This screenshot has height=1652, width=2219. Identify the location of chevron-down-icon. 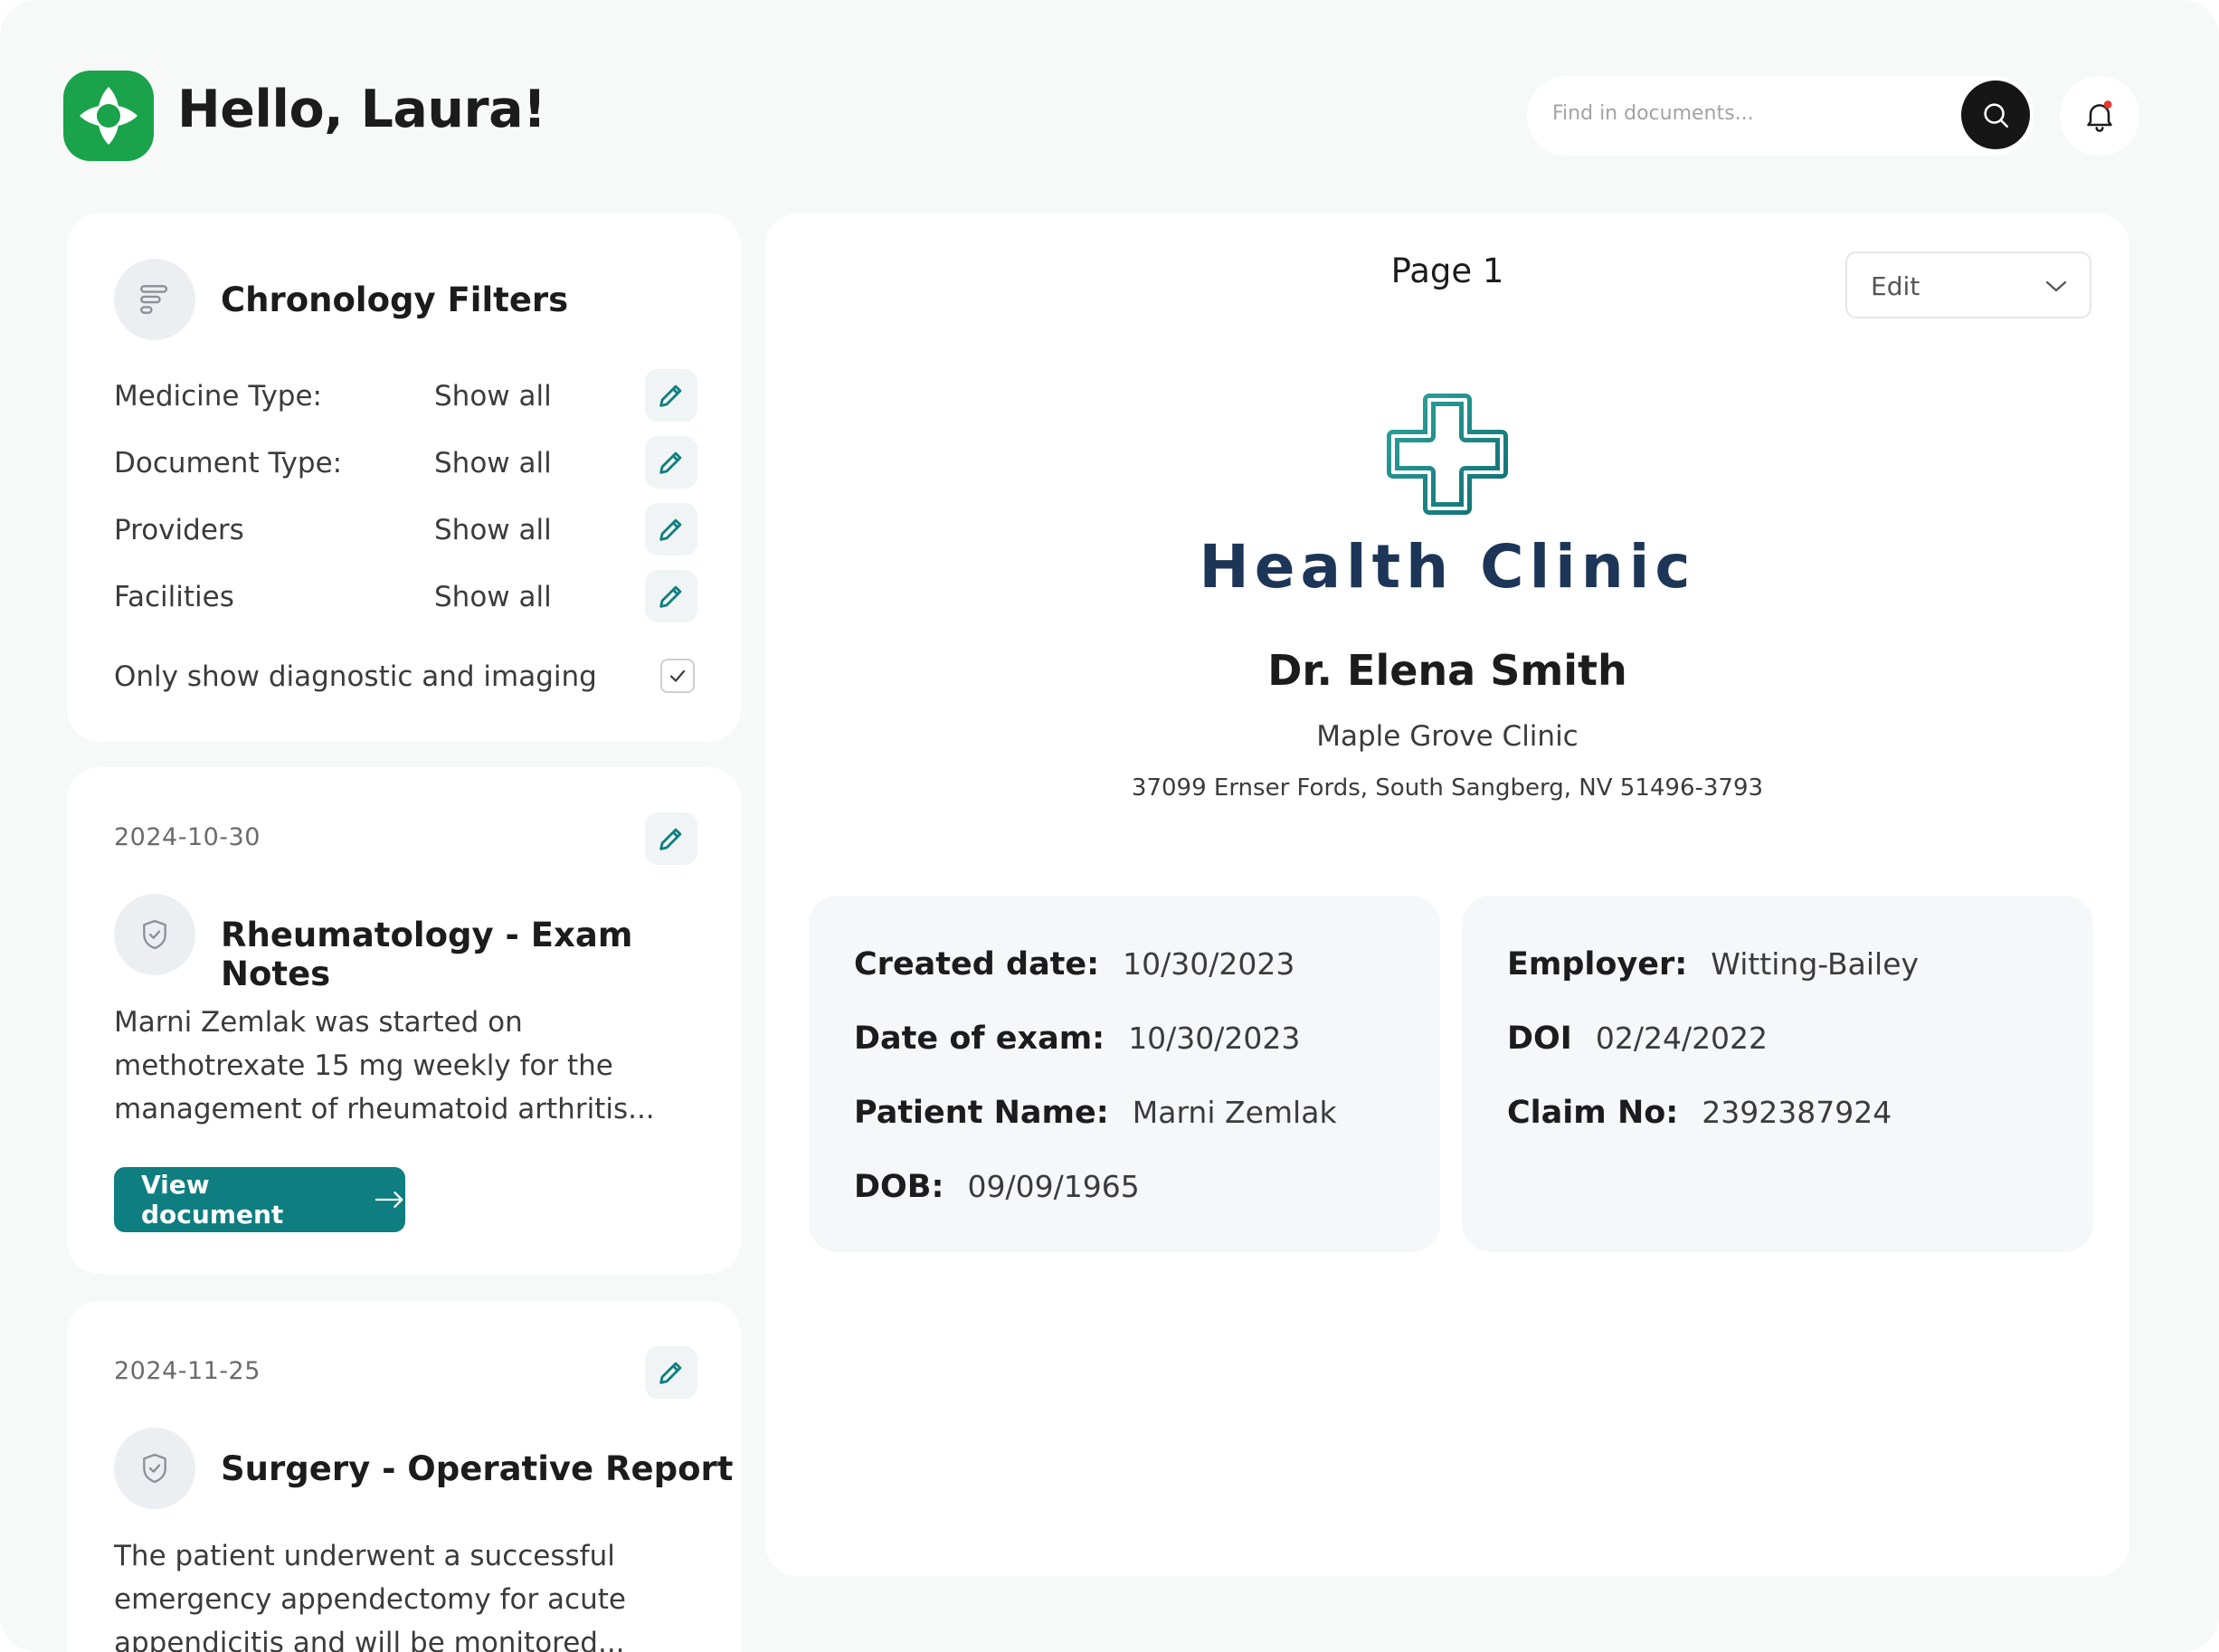
(2056, 286).